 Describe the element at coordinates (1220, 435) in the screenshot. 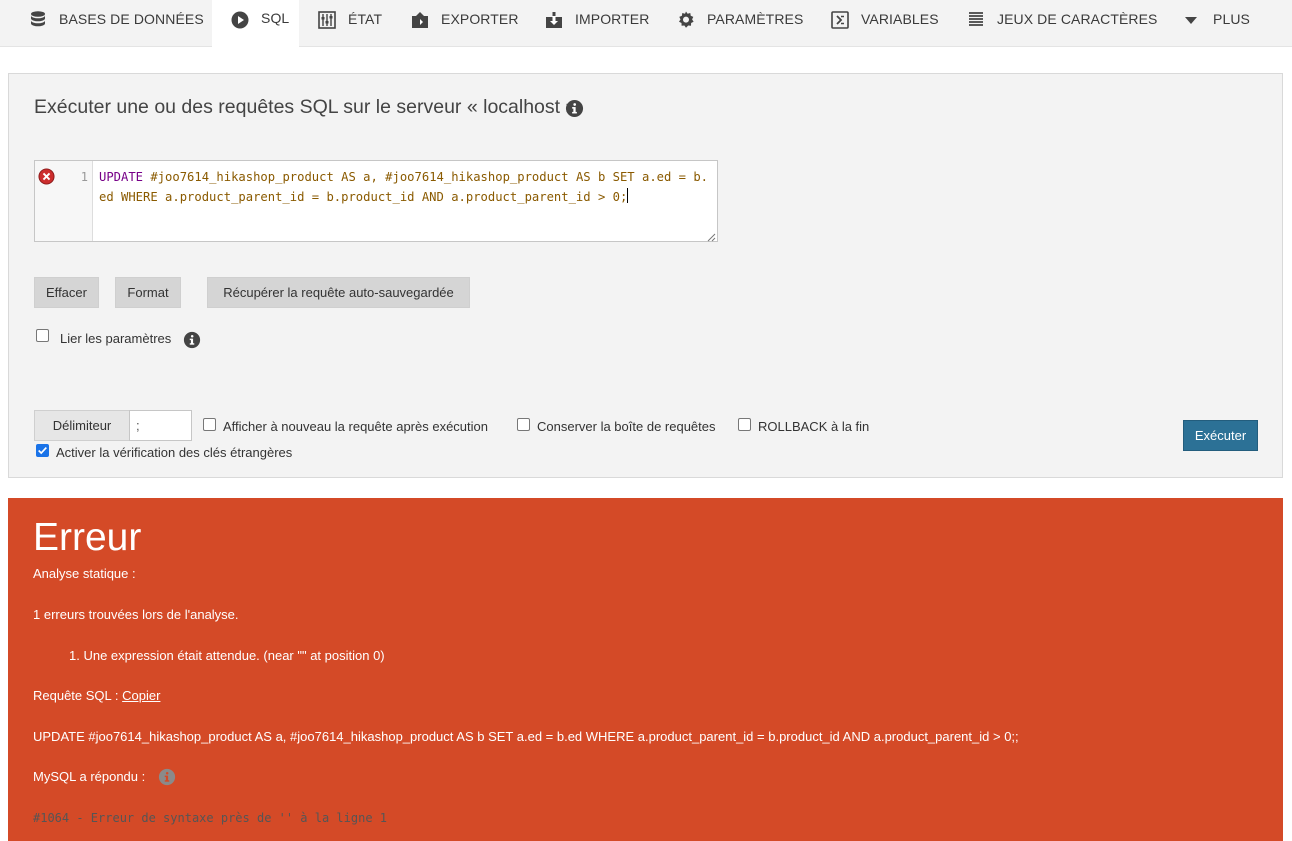

I see `execute-button: Exécuter` at that location.